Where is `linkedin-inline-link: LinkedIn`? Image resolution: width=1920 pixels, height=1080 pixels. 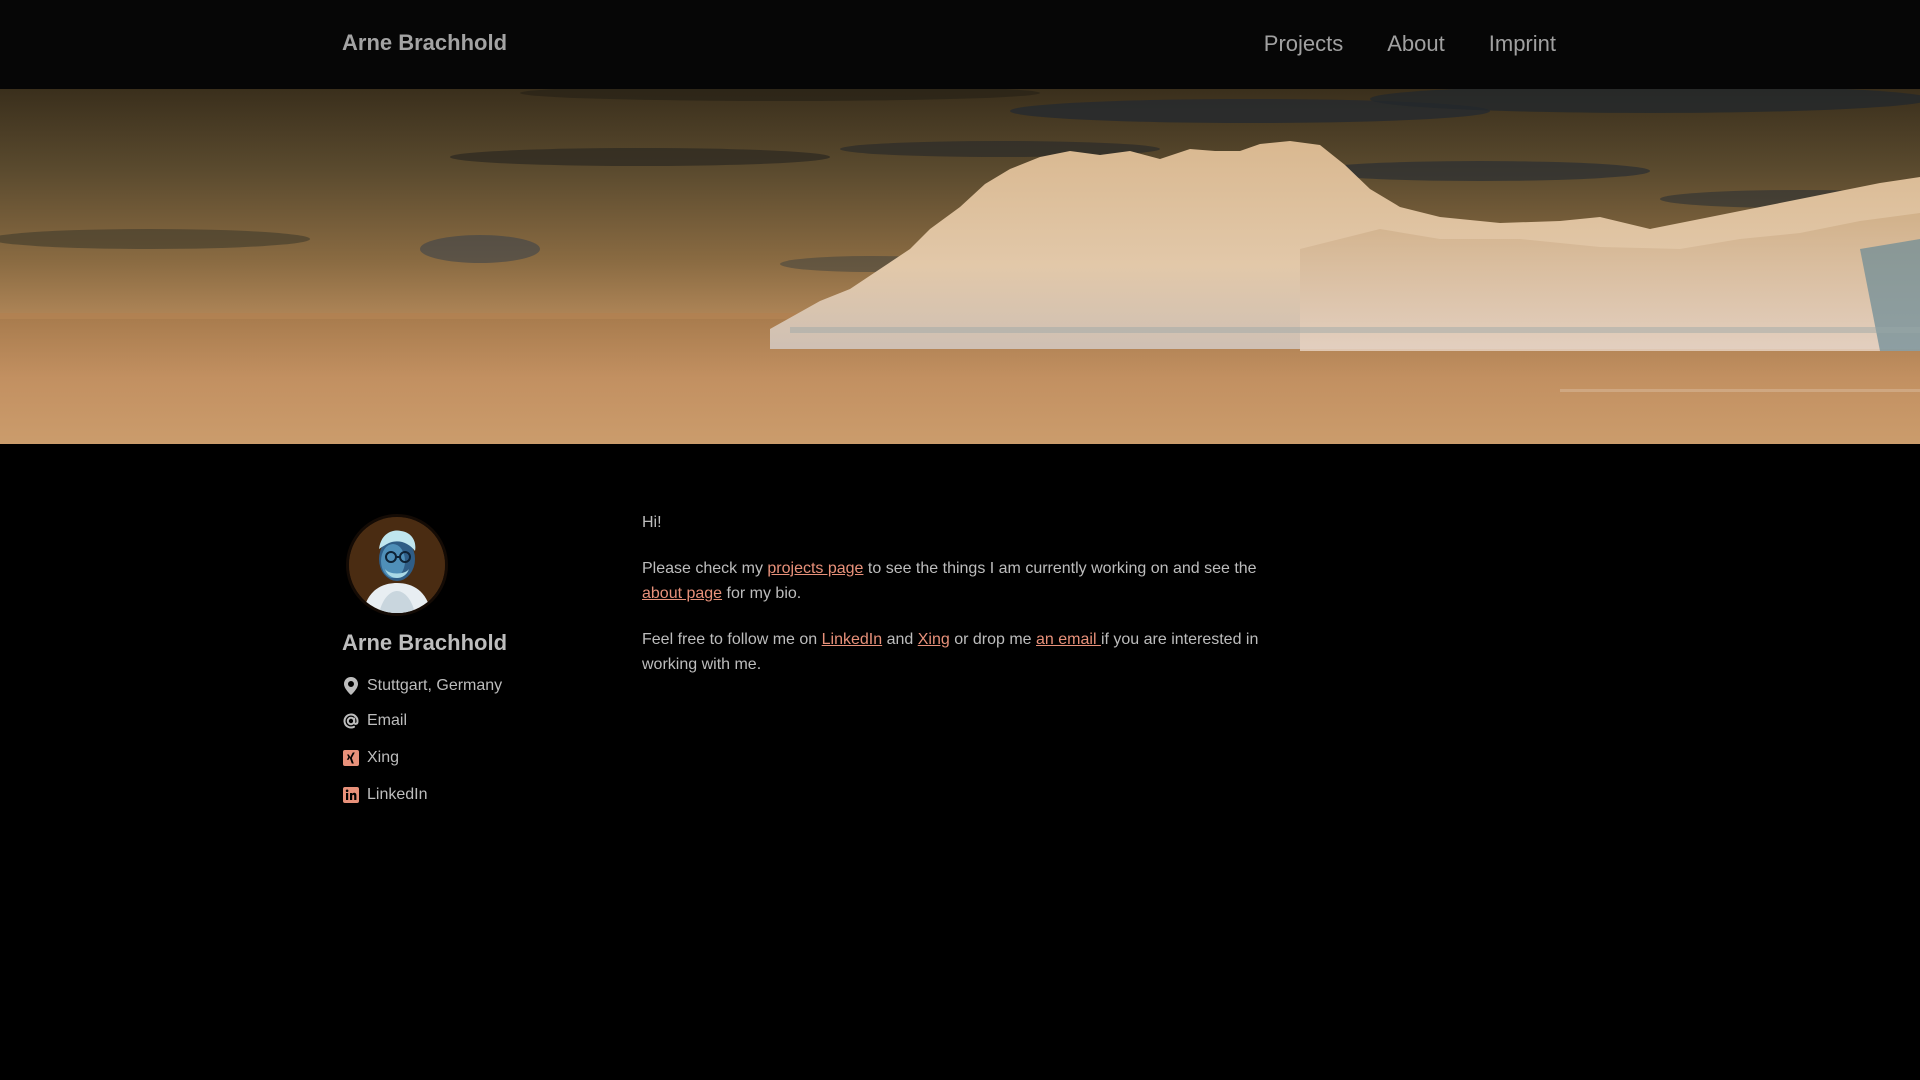
linkedin-inline-link: LinkedIn is located at coordinates (852, 639).